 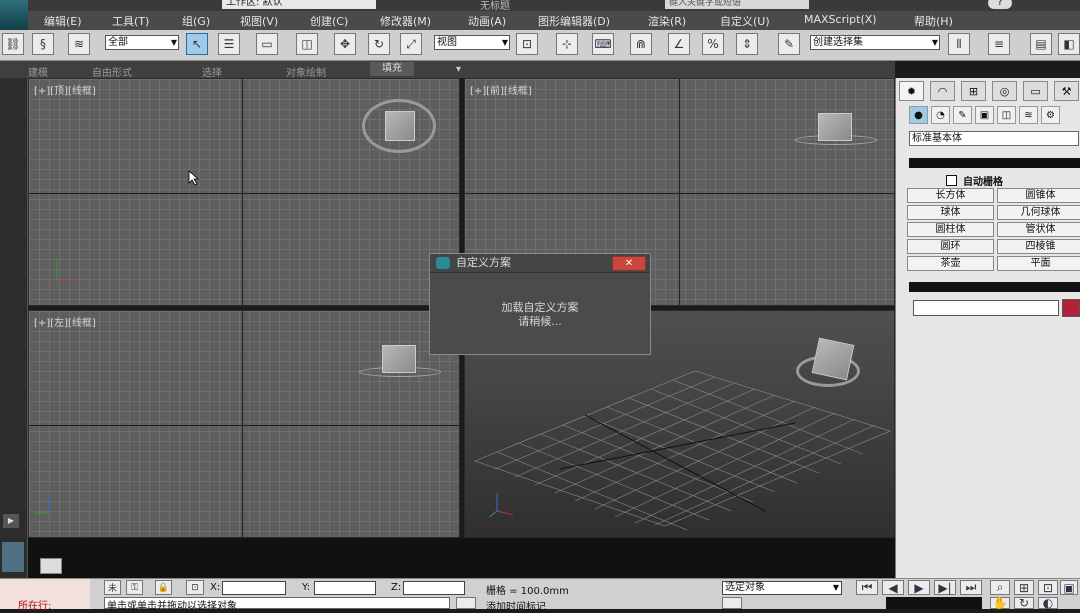 What do you see at coordinates (950, 229) in the screenshot?
I see `cylinder-button: 圆柱体` at bounding box center [950, 229].